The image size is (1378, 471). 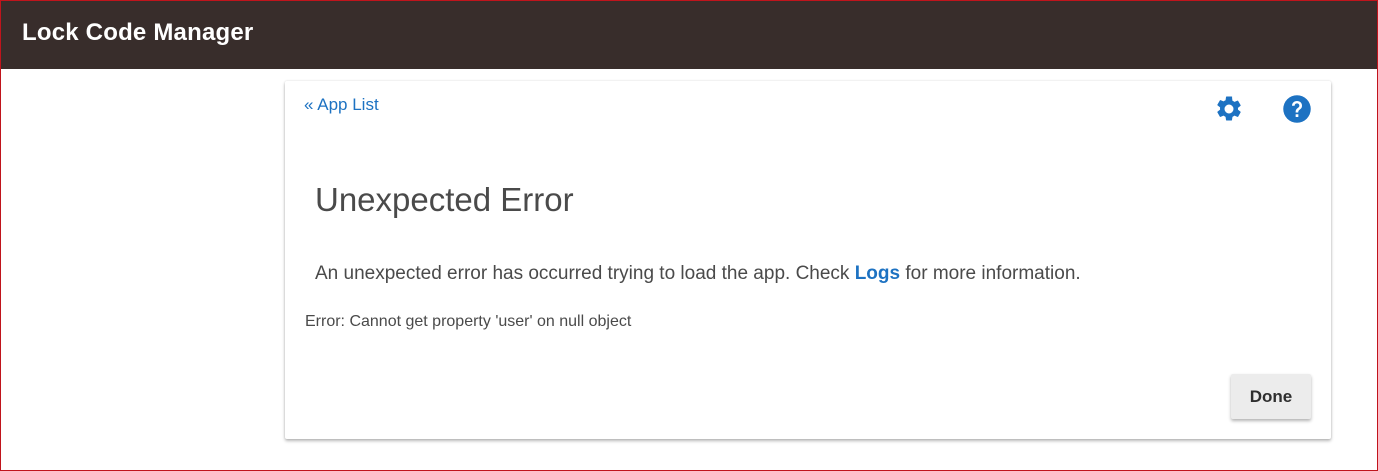 I want to click on help-icon, so click(x=1297, y=109).